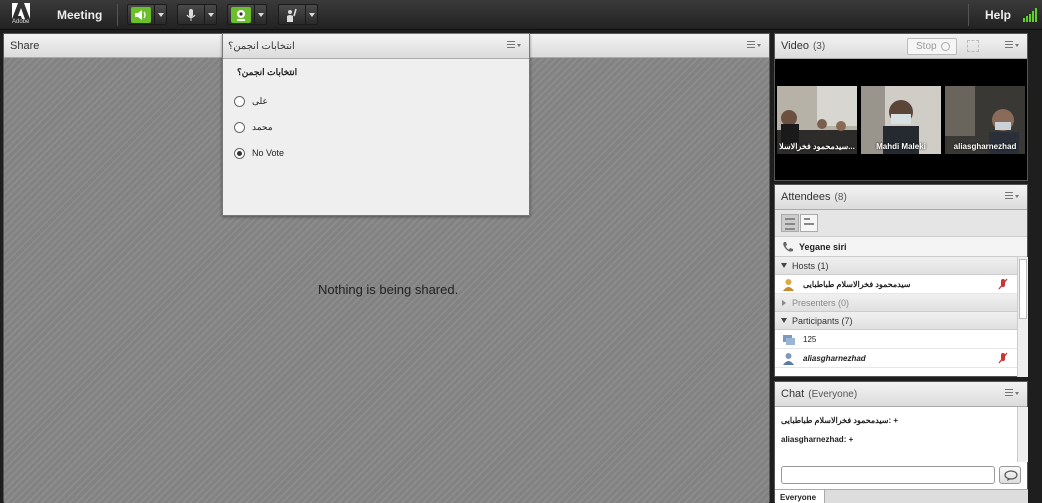  Describe the element at coordinates (896, 266) in the screenshot. I see `group-hosts: Hosts (1)` at that location.